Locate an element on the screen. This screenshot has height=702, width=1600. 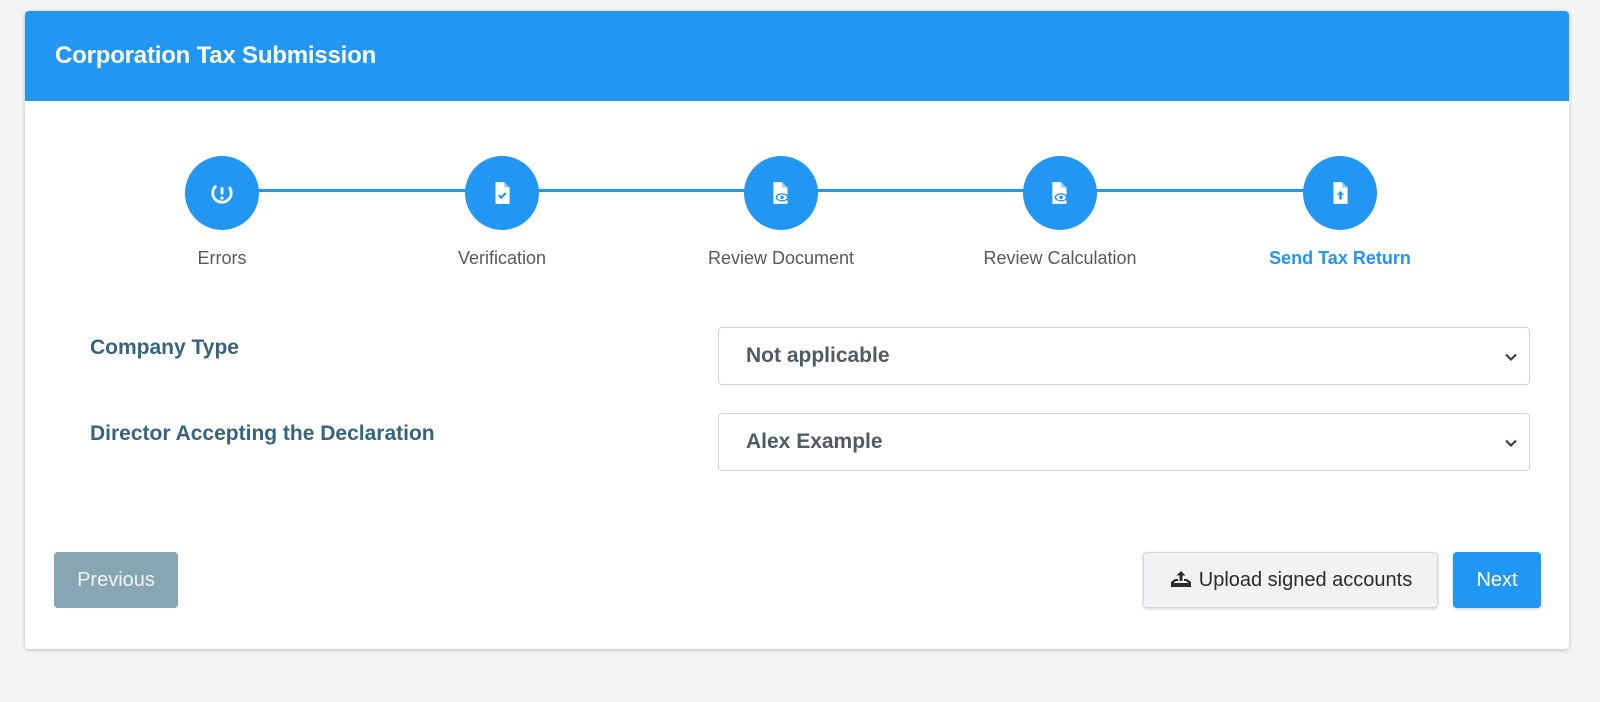
step-review-document: Review Document is located at coordinates (781, 212).